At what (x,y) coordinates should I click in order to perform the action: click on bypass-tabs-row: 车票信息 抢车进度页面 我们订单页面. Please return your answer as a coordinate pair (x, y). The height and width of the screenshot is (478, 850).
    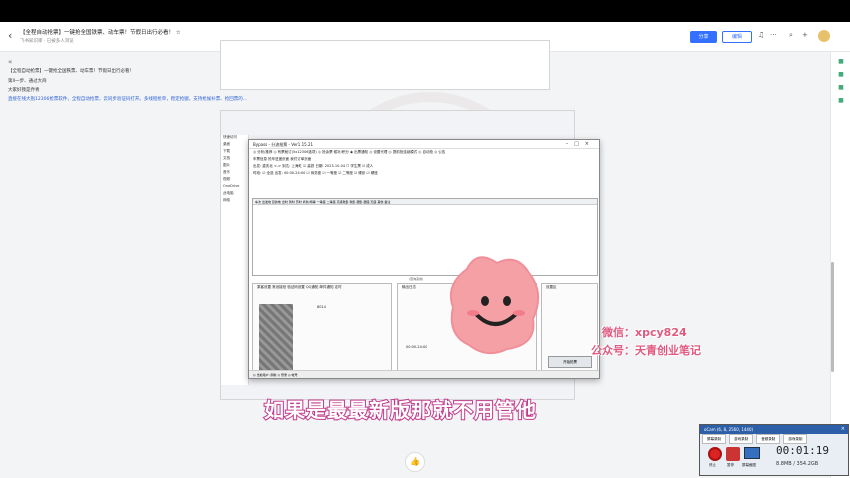
    Looking at the image, I should click on (424, 159).